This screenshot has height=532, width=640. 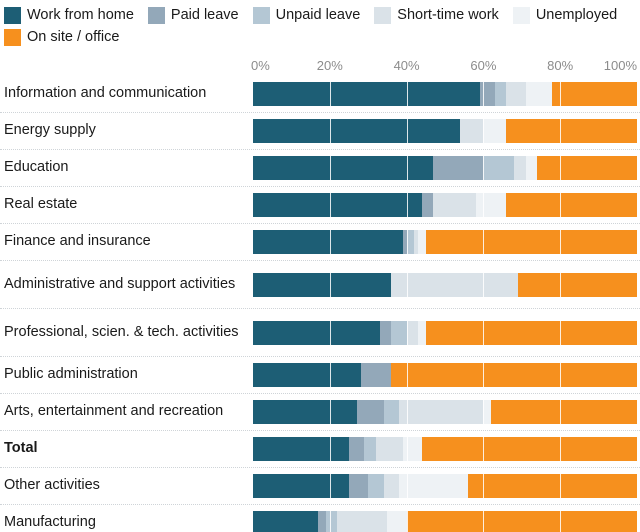 What do you see at coordinates (105, 93) in the screenshot?
I see `row-label-information-and-communication: Information and communication` at bounding box center [105, 93].